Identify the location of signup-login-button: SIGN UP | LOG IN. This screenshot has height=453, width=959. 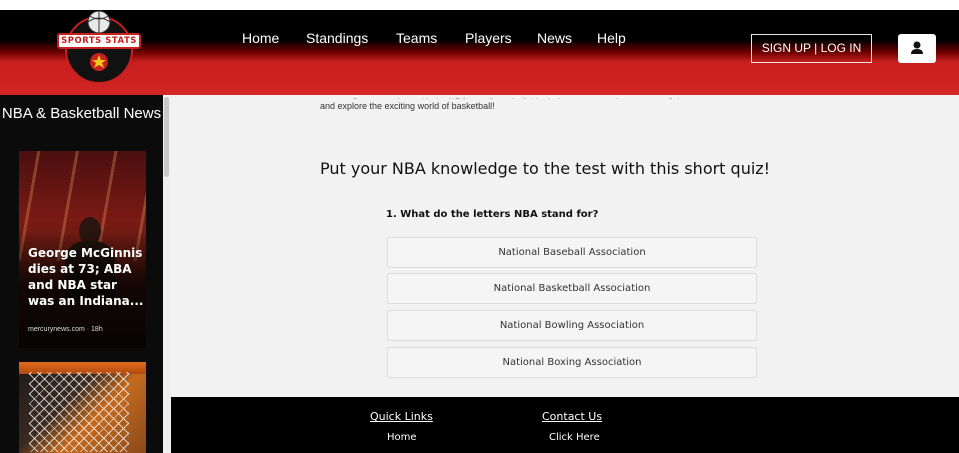
(811, 48).